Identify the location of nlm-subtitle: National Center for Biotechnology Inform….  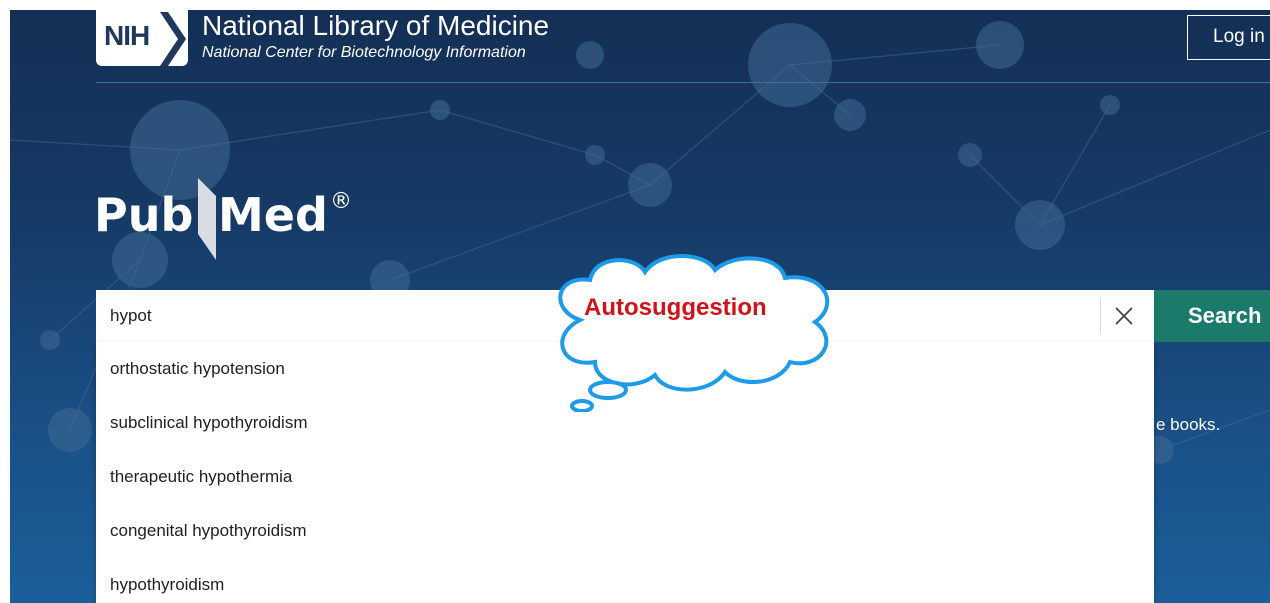
(364, 52).